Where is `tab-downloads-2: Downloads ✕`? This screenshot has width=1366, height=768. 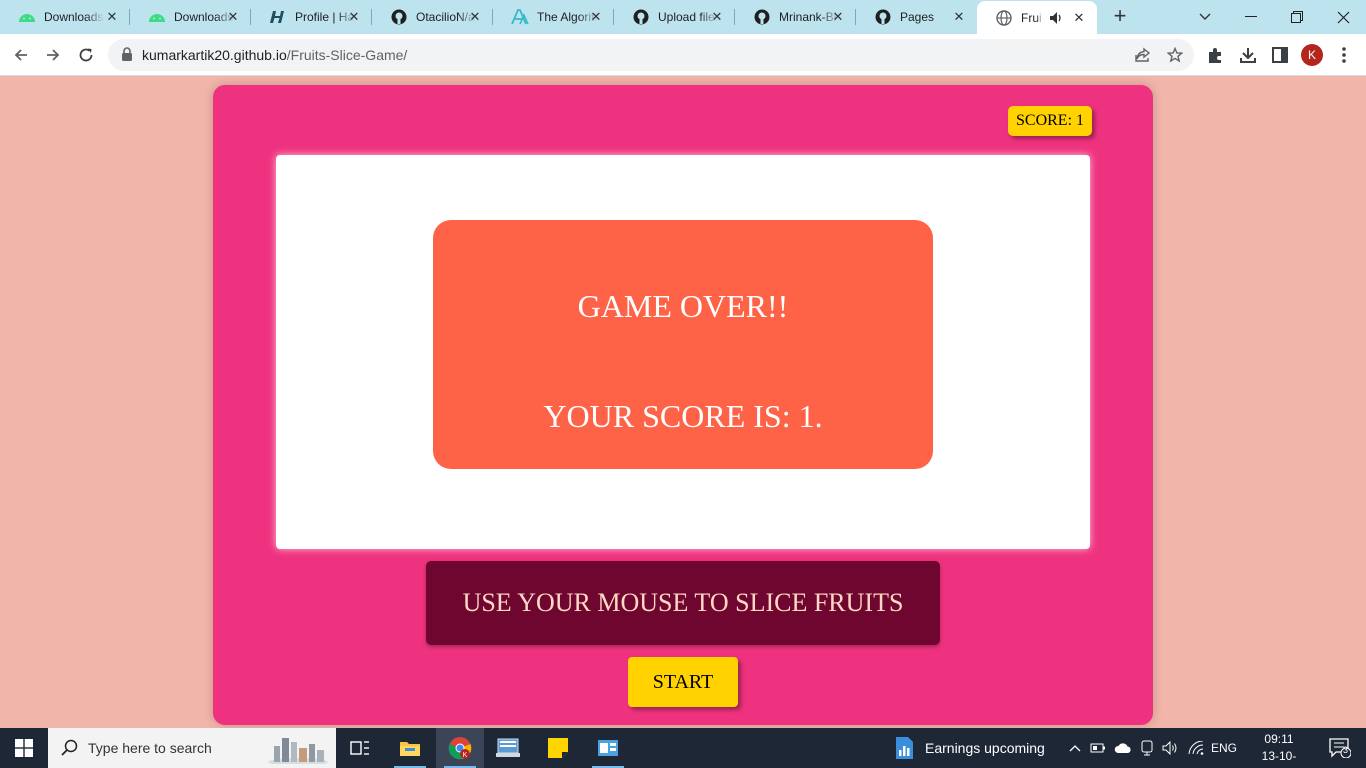 tab-downloads-2: Downloads ✕ is located at coordinates (190, 17).